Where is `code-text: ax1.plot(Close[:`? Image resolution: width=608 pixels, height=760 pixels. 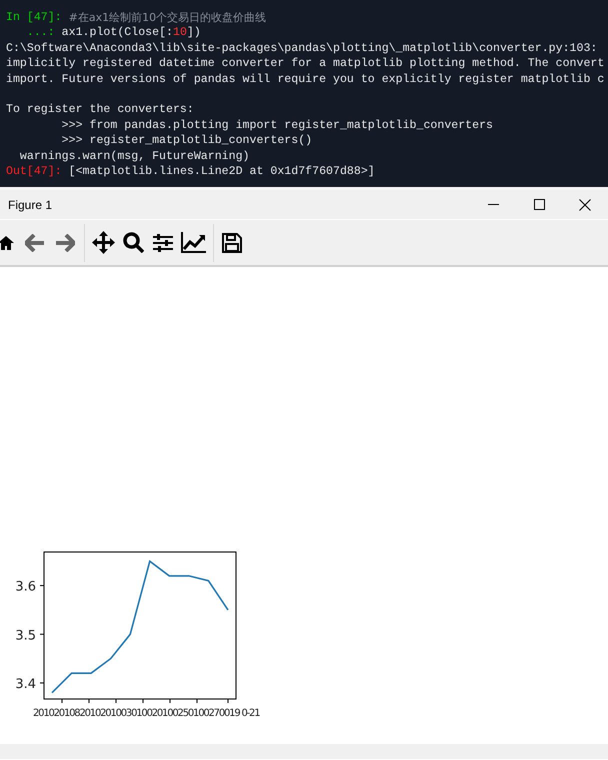 code-text: ax1.plot(Close[: is located at coordinates (117, 33).